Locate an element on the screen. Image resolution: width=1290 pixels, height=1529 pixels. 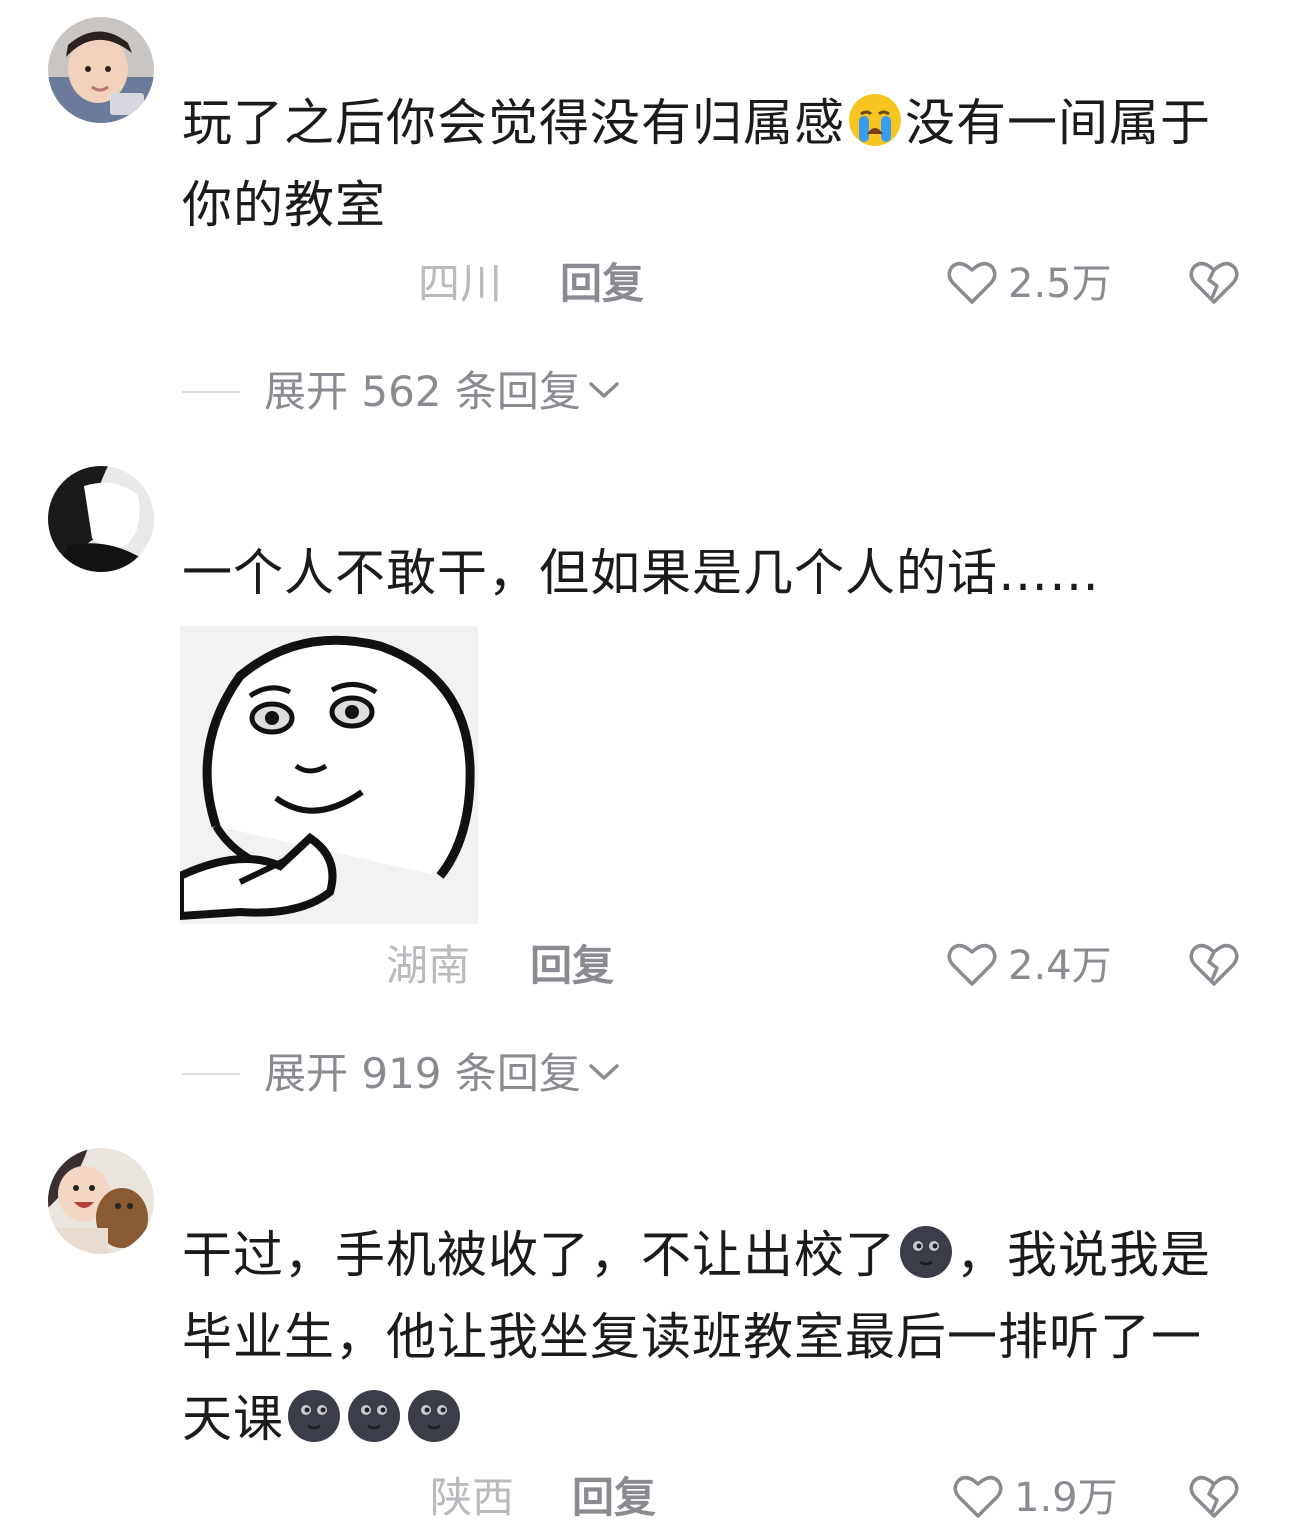
expand-replies-button: 展开 562 条回复 is located at coordinates (401, 392).